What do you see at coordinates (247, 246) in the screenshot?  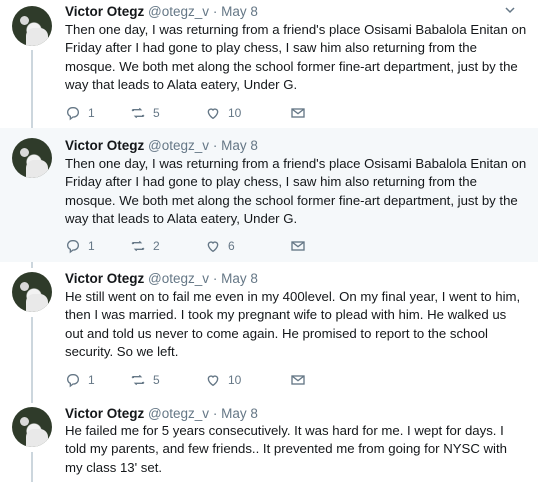 I see `like-button: 6` at bounding box center [247, 246].